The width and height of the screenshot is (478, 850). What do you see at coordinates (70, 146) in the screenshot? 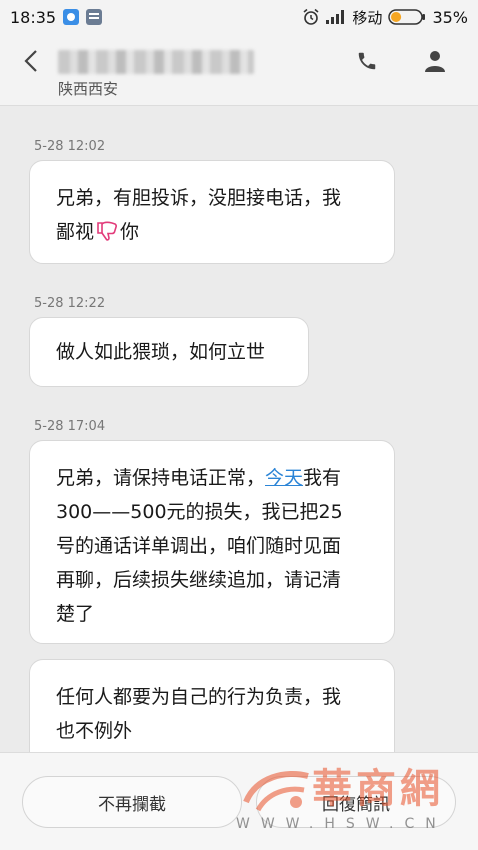
I see `message-timestamp: 5-28 12:02` at bounding box center [70, 146].